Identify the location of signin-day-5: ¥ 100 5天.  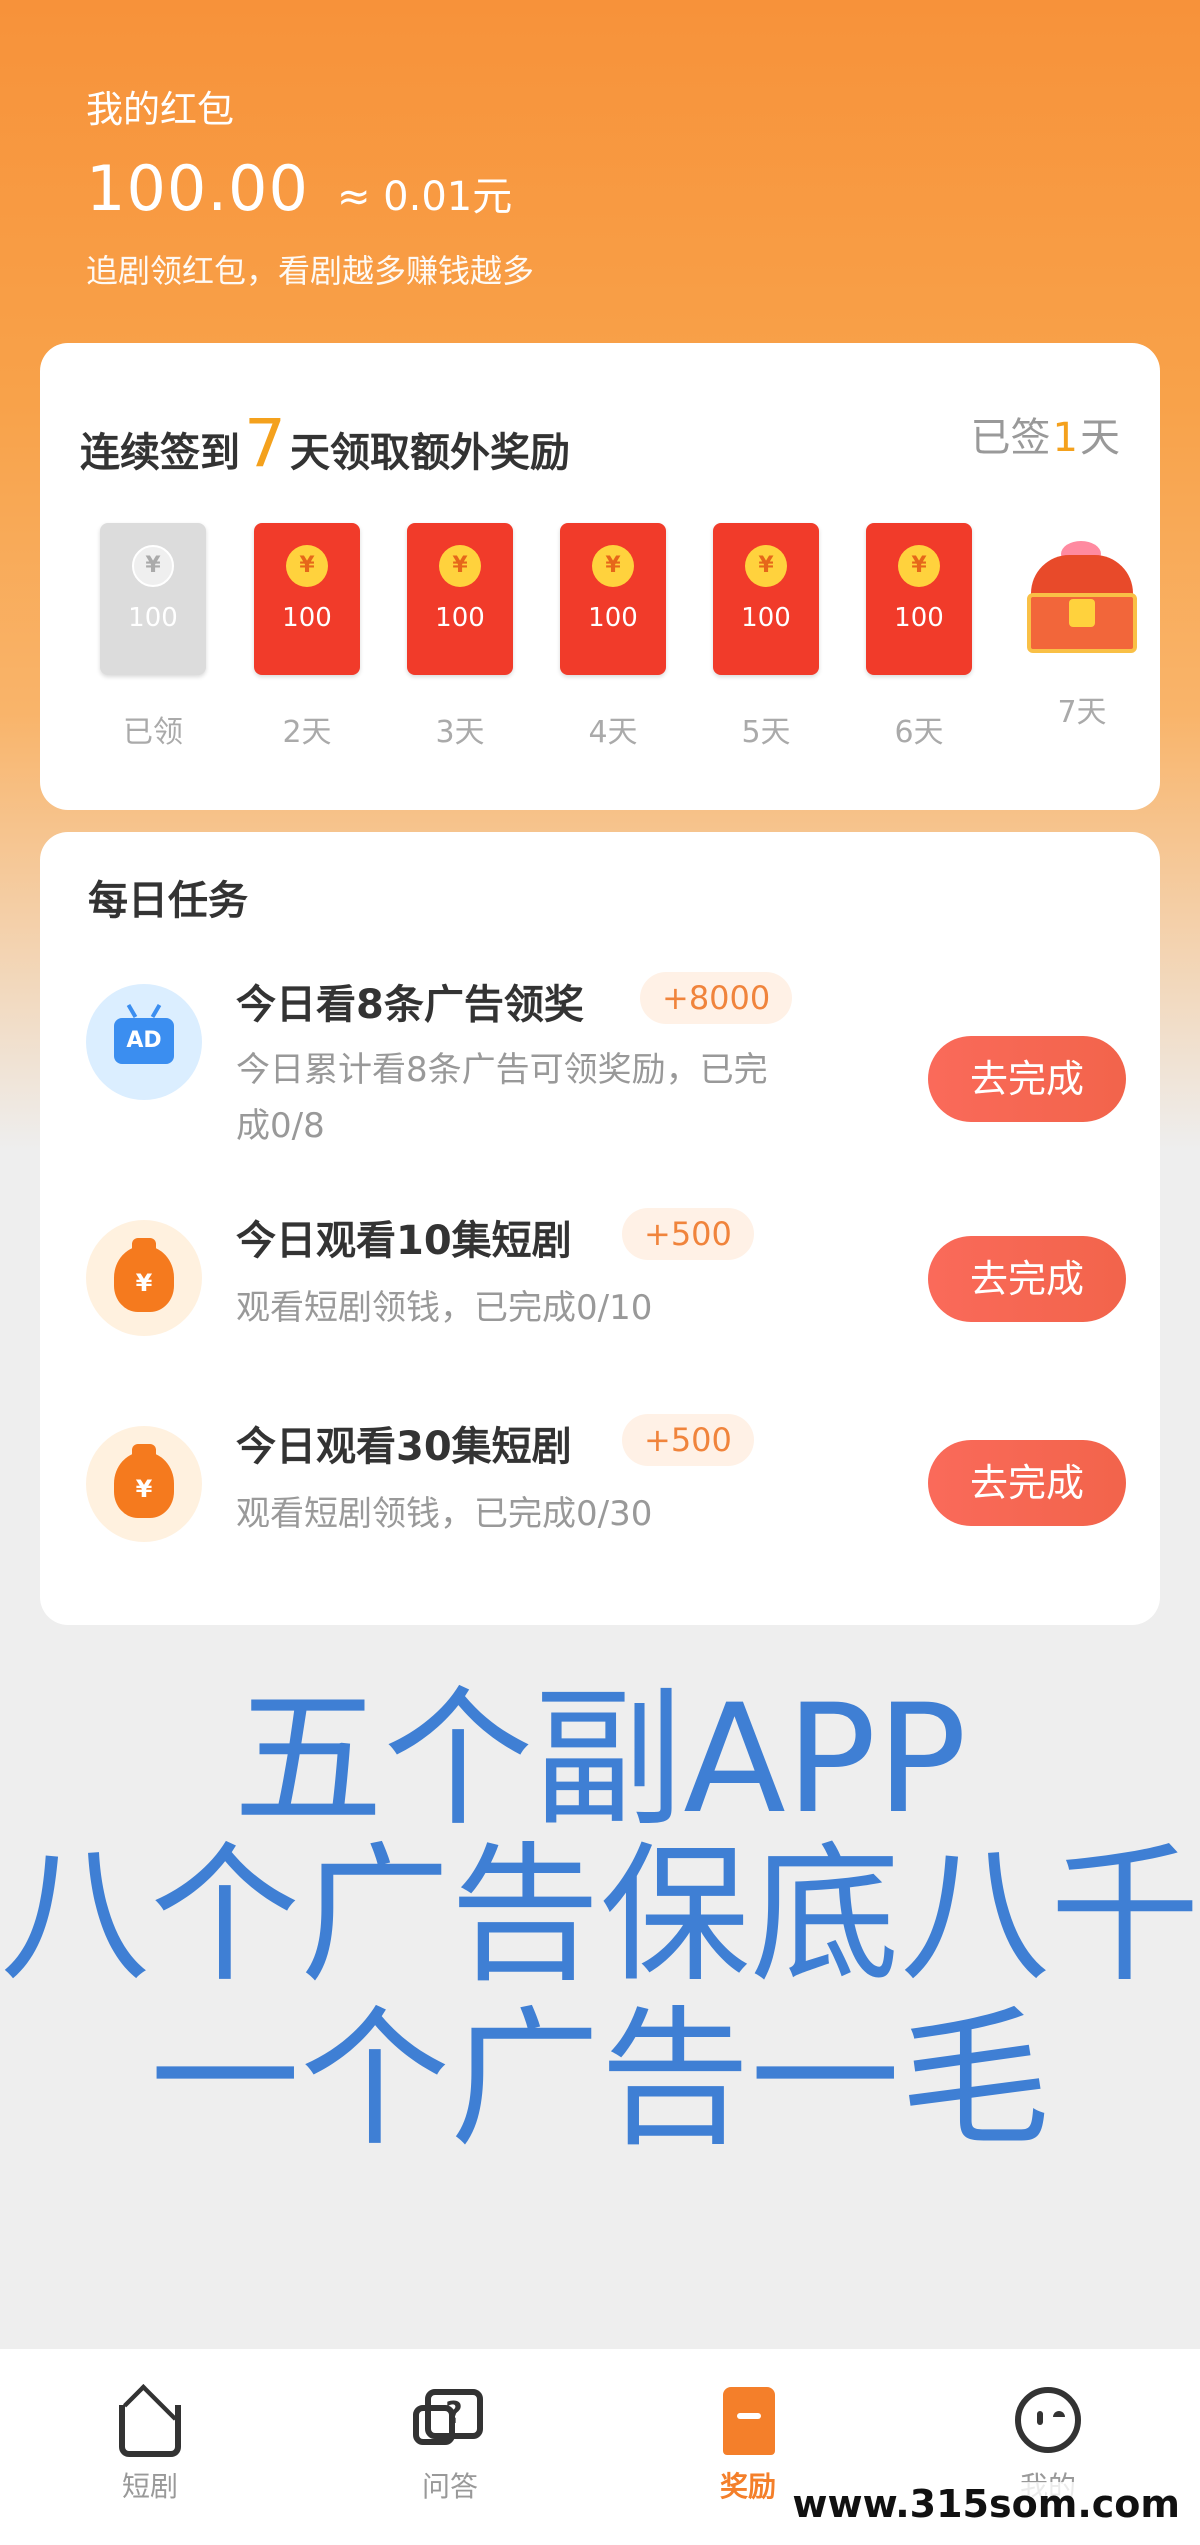
(766, 637).